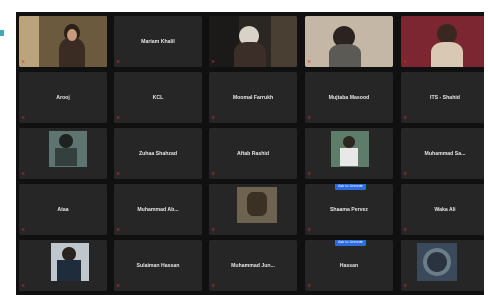 This screenshot has height=295, width=488. I want to click on participant-name: Moomal Farrukh, so click(253, 97).